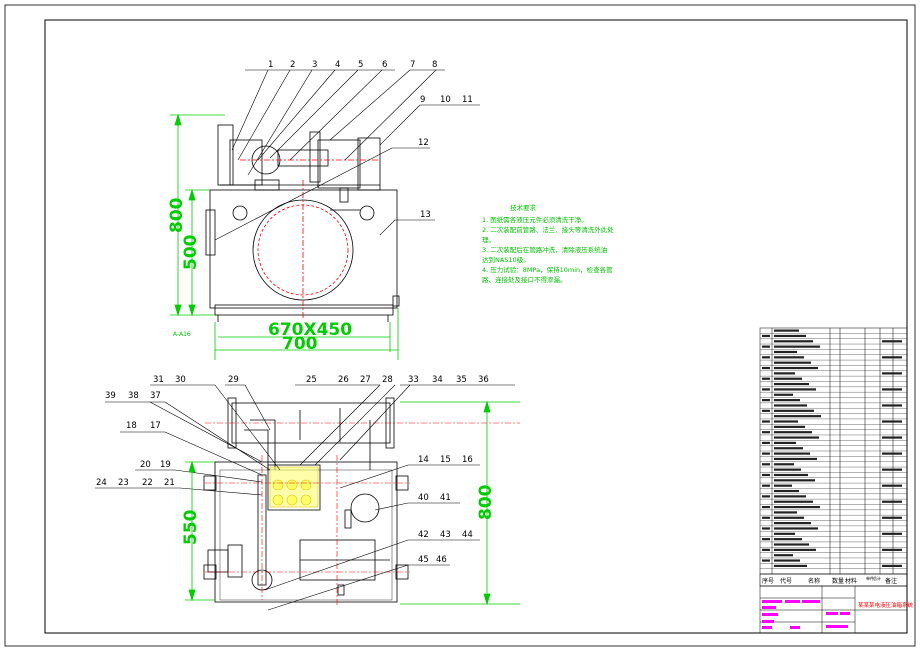 Image resolution: width=920 pixels, height=651 pixels. I want to click on balloon-39: 39, so click(110, 396).